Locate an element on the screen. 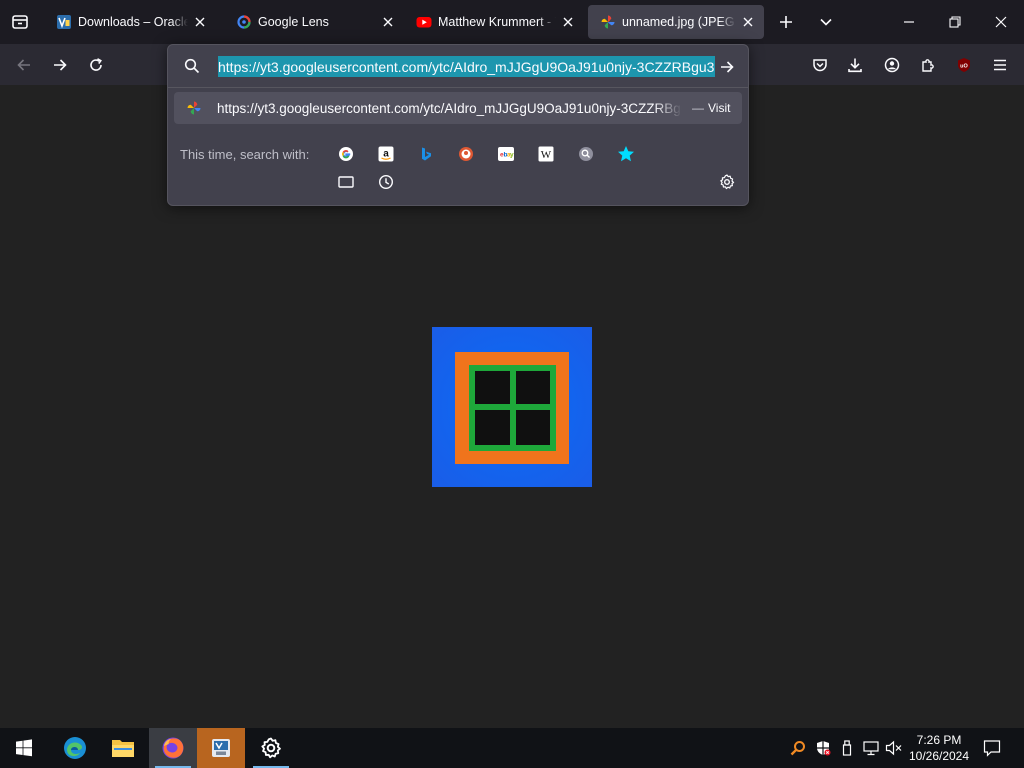 This screenshot has height=768, width=1024. app-menu-button is located at coordinates (1000, 65).